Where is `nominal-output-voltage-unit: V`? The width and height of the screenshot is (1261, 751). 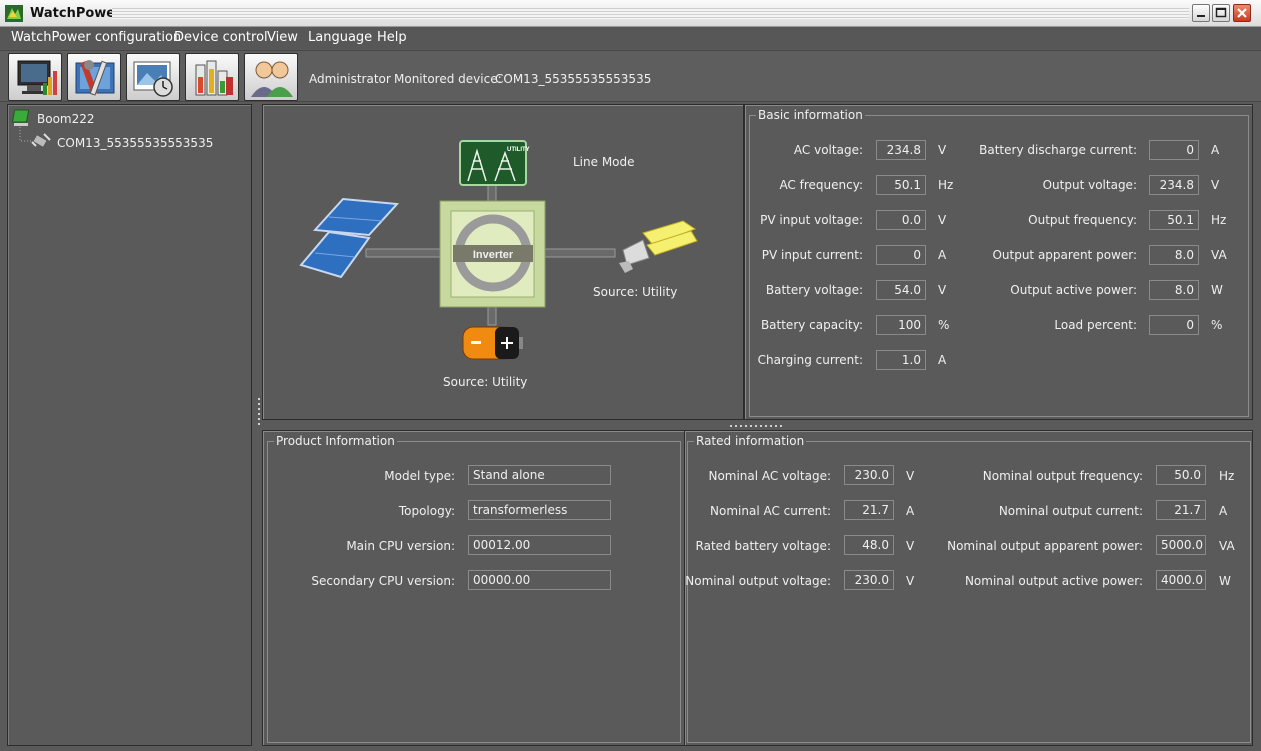
nominal-output-voltage-unit: V is located at coordinates (910, 581).